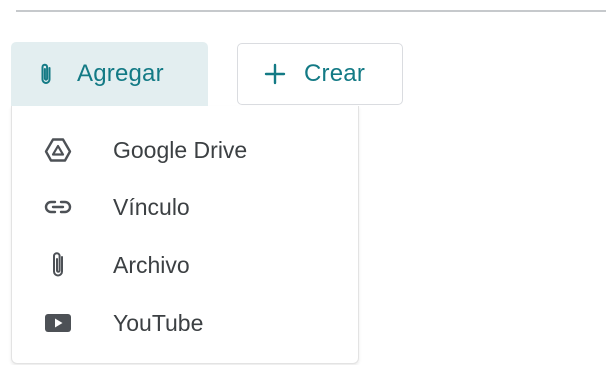 This screenshot has width=606, height=365. Describe the element at coordinates (58, 323) in the screenshot. I see `youtube-icon` at that location.